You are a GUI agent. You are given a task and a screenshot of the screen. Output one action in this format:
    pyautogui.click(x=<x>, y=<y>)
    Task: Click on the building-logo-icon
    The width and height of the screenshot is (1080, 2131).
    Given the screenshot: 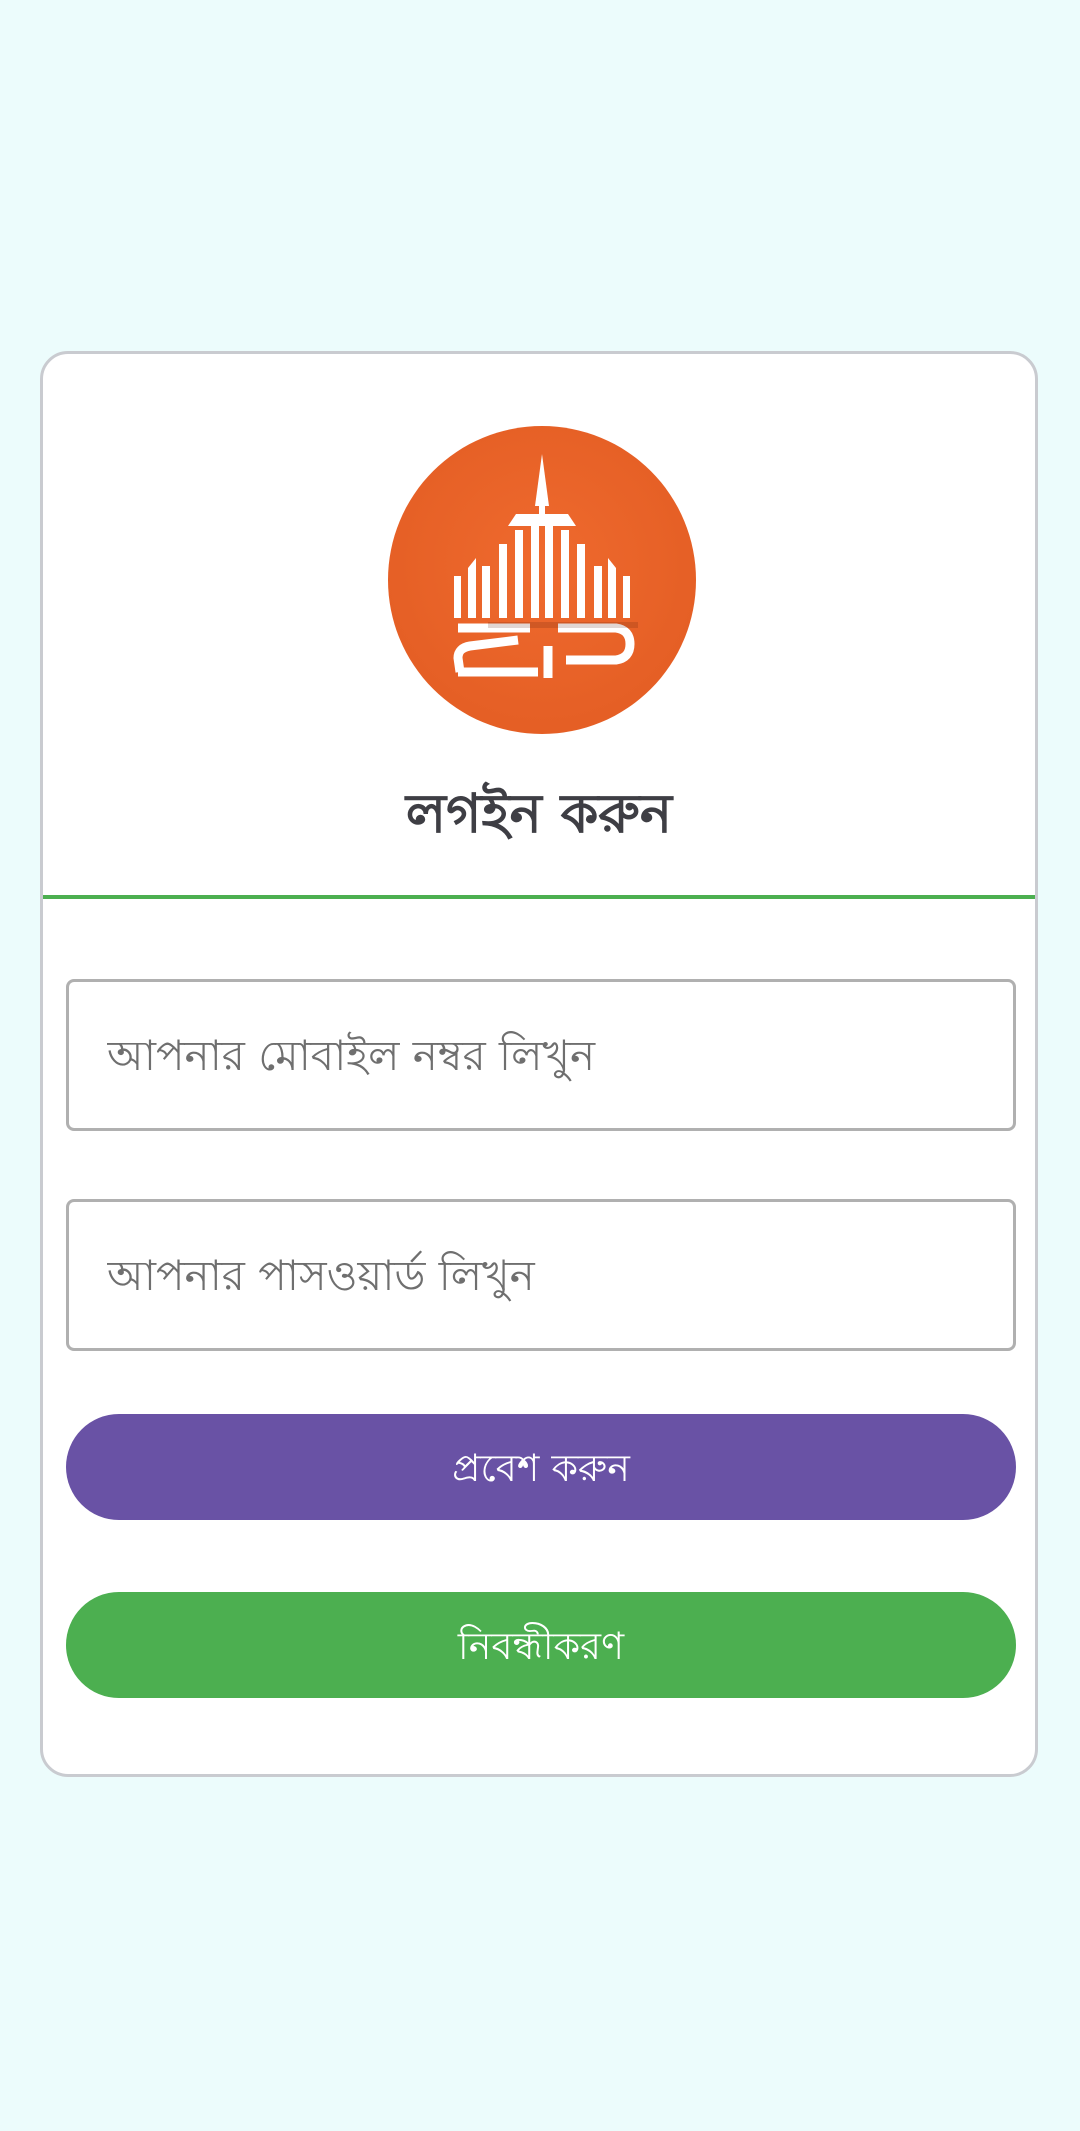 What is the action you would take?
    pyautogui.click(x=542, y=580)
    